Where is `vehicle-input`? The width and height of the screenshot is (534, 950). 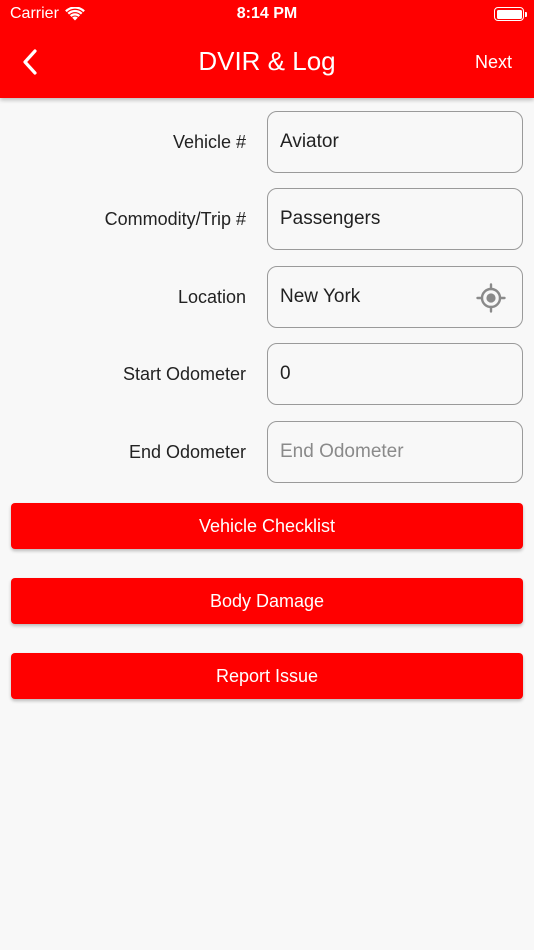
vehicle-input is located at coordinates (401, 142).